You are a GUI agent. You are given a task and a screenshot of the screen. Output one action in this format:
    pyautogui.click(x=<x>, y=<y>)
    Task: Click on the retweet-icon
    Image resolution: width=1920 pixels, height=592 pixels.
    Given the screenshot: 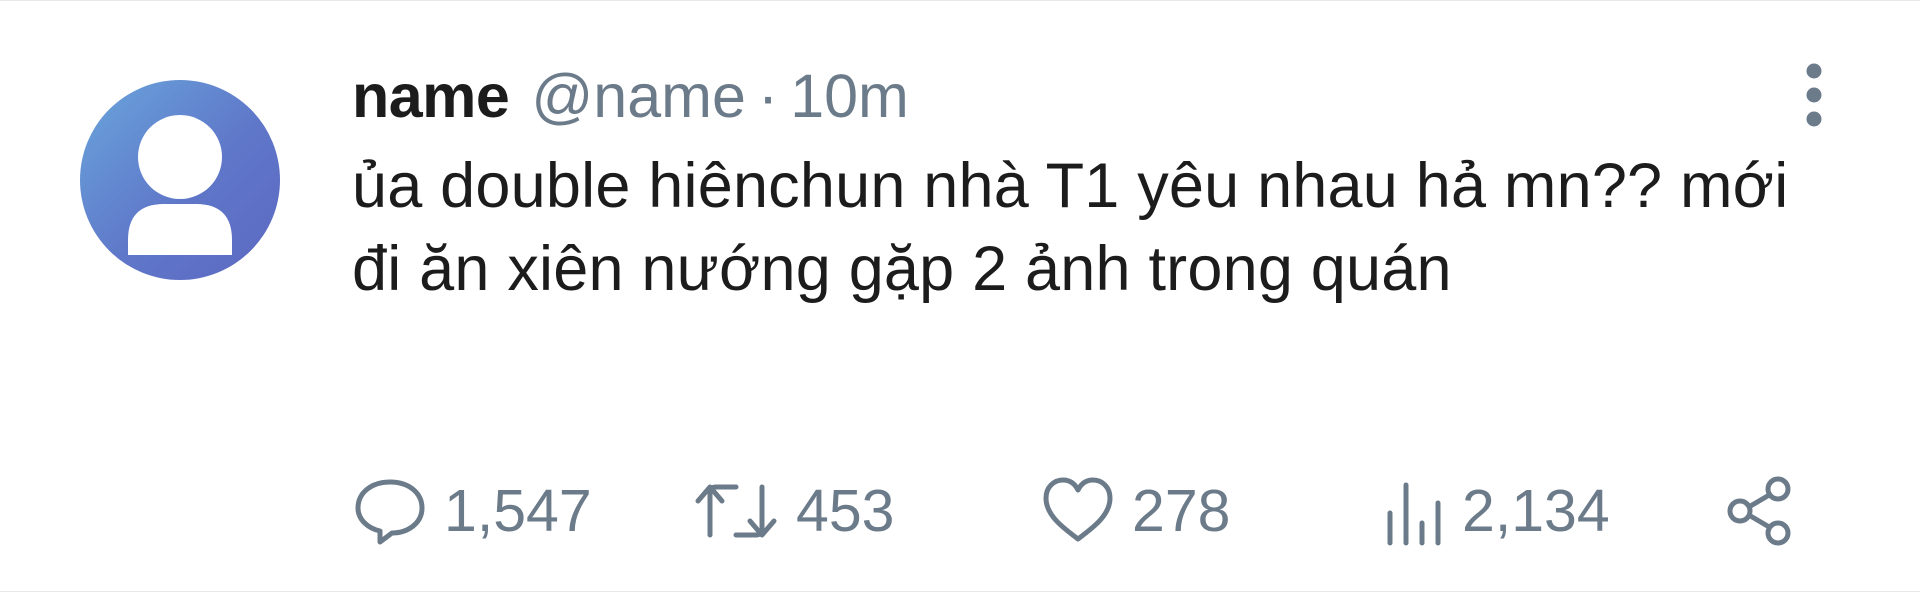 What is the action you would take?
    pyautogui.click(x=736, y=511)
    